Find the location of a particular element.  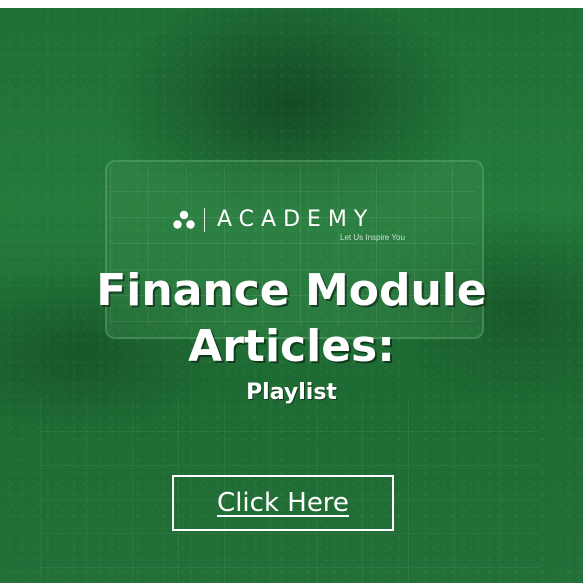

logo-divider is located at coordinates (204, 220).